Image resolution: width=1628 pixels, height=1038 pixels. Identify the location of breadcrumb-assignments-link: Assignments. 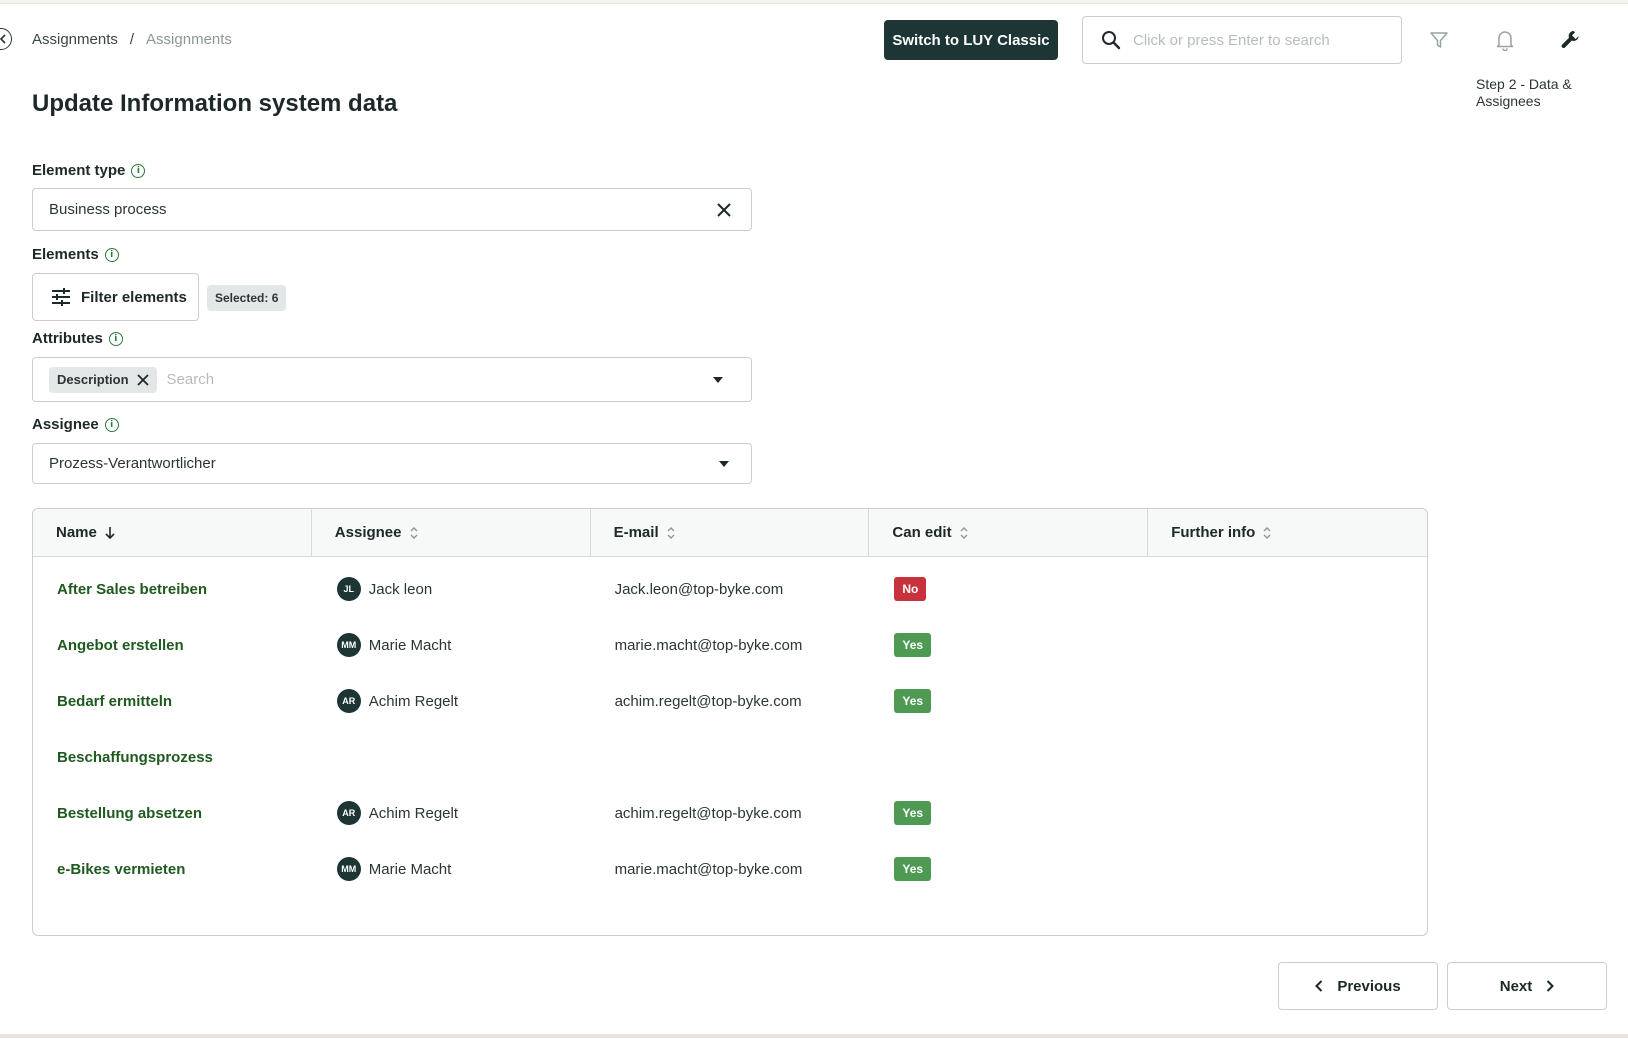
(75, 39).